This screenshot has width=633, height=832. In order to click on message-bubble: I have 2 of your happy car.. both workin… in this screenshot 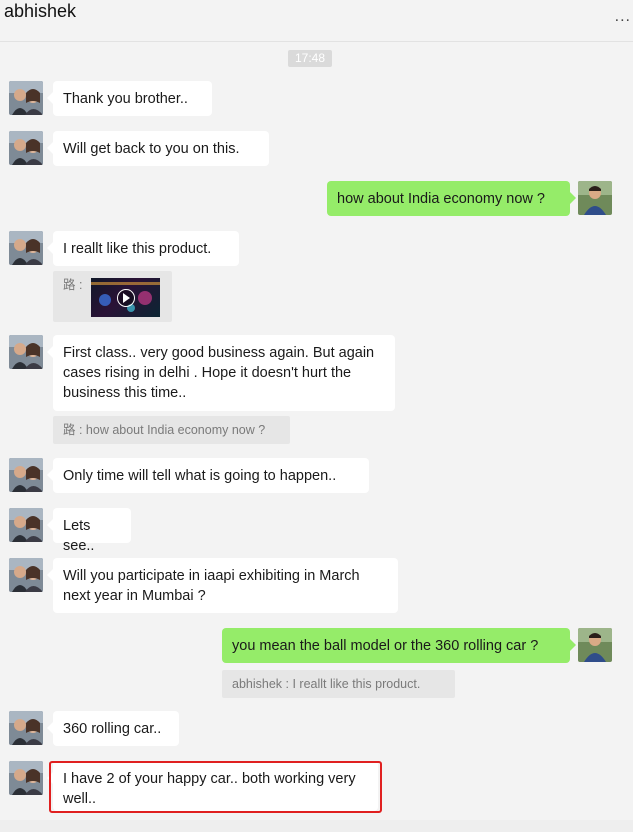, I will do `click(212, 786)`.